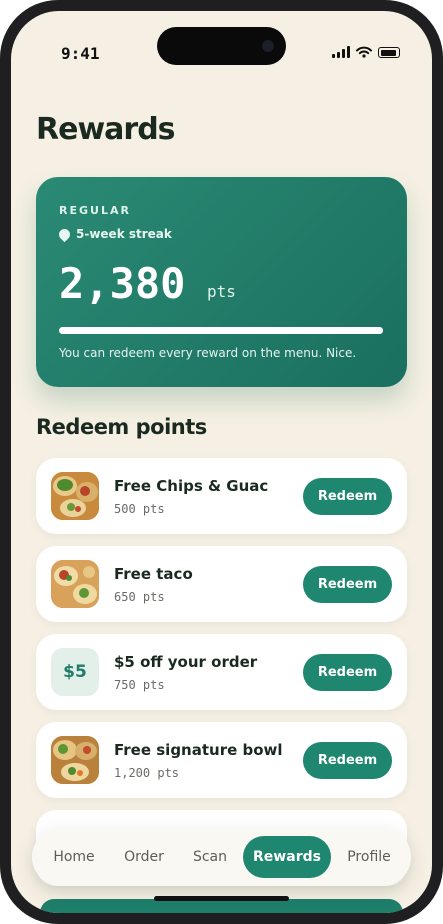 This screenshot has width=443, height=924. What do you see at coordinates (389, 52) in the screenshot?
I see `battery-icon` at bounding box center [389, 52].